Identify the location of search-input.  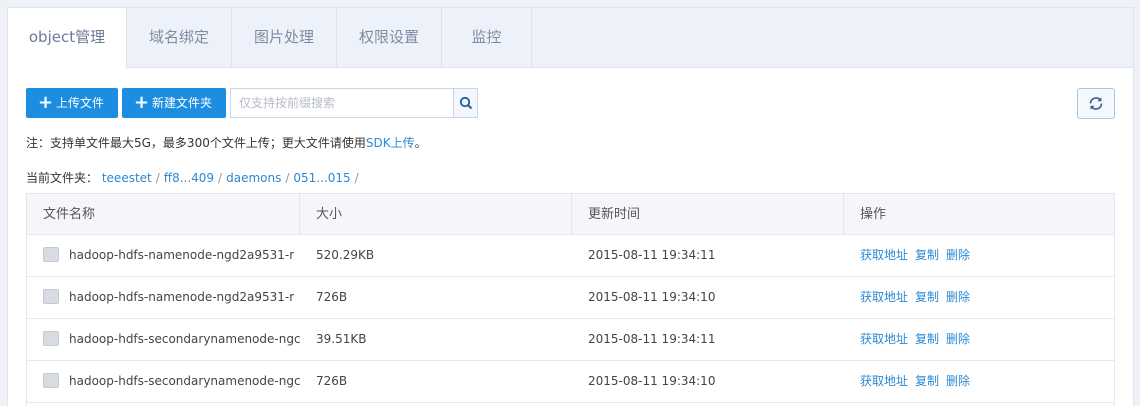
(341, 103).